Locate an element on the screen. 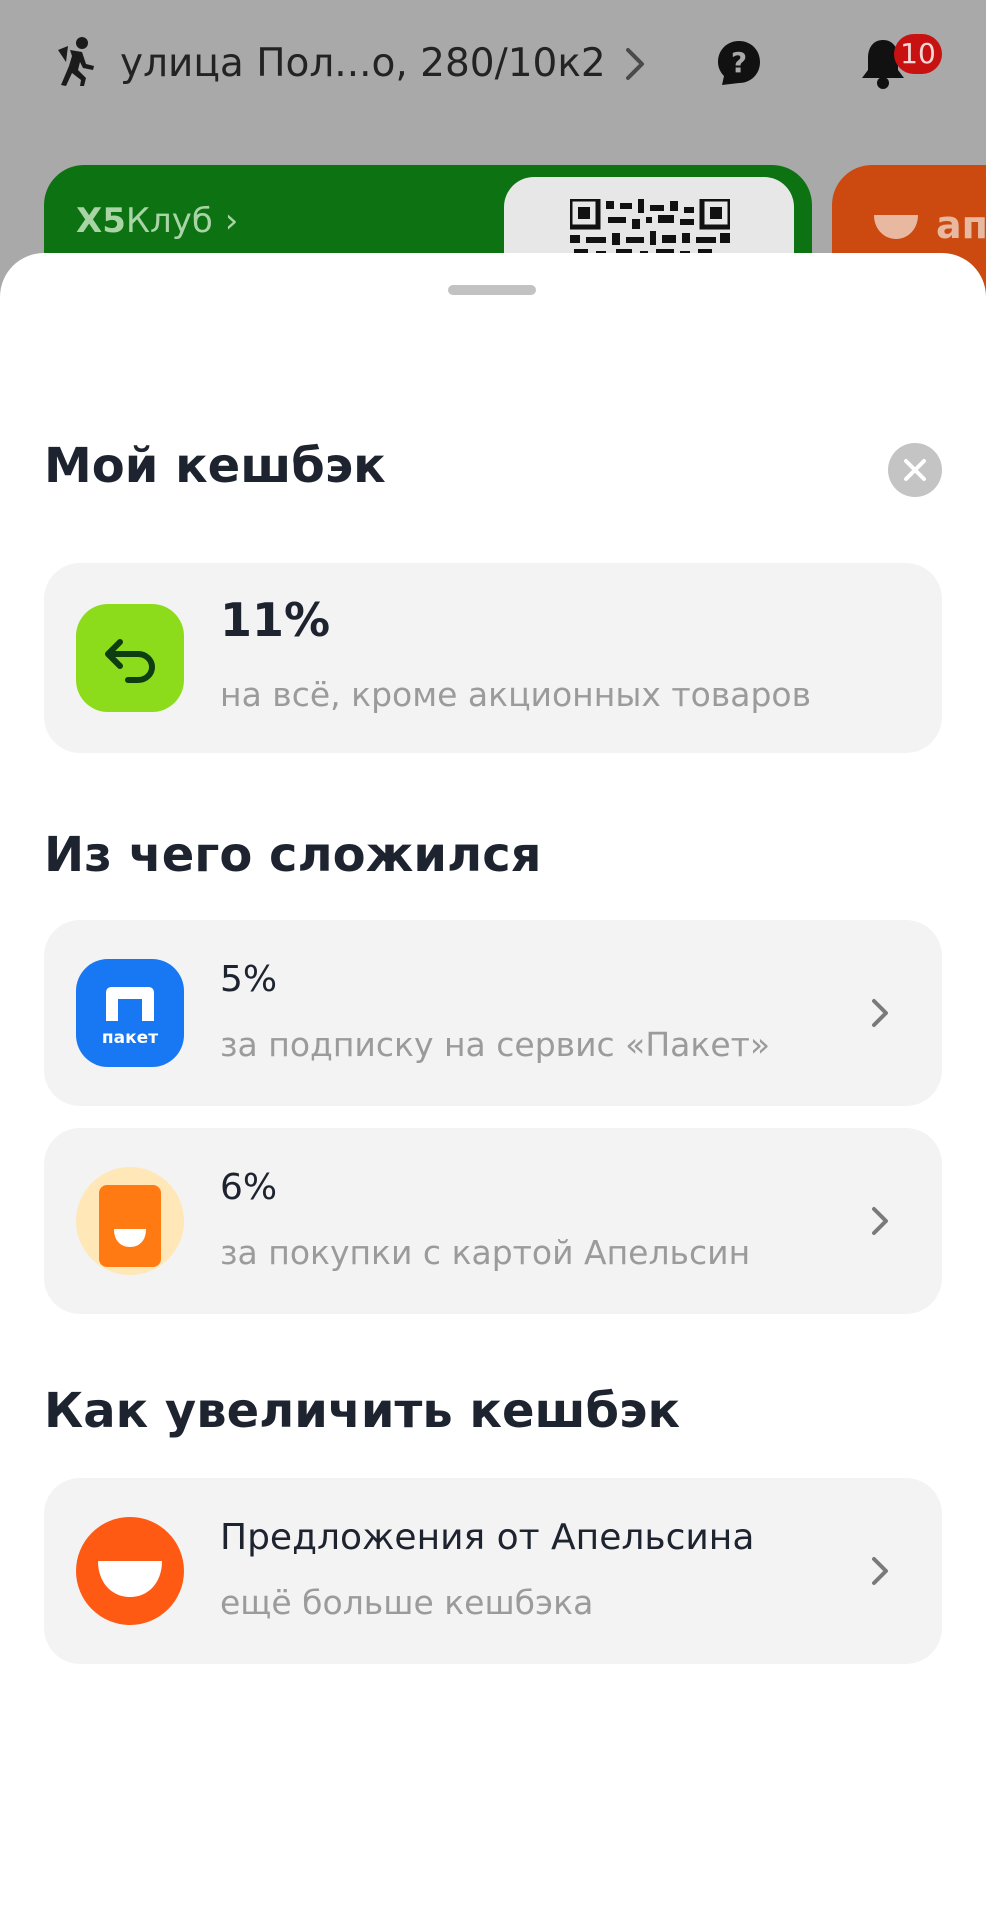 The width and height of the screenshot is (986, 1920). cashback-return-icon is located at coordinates (130, 658).